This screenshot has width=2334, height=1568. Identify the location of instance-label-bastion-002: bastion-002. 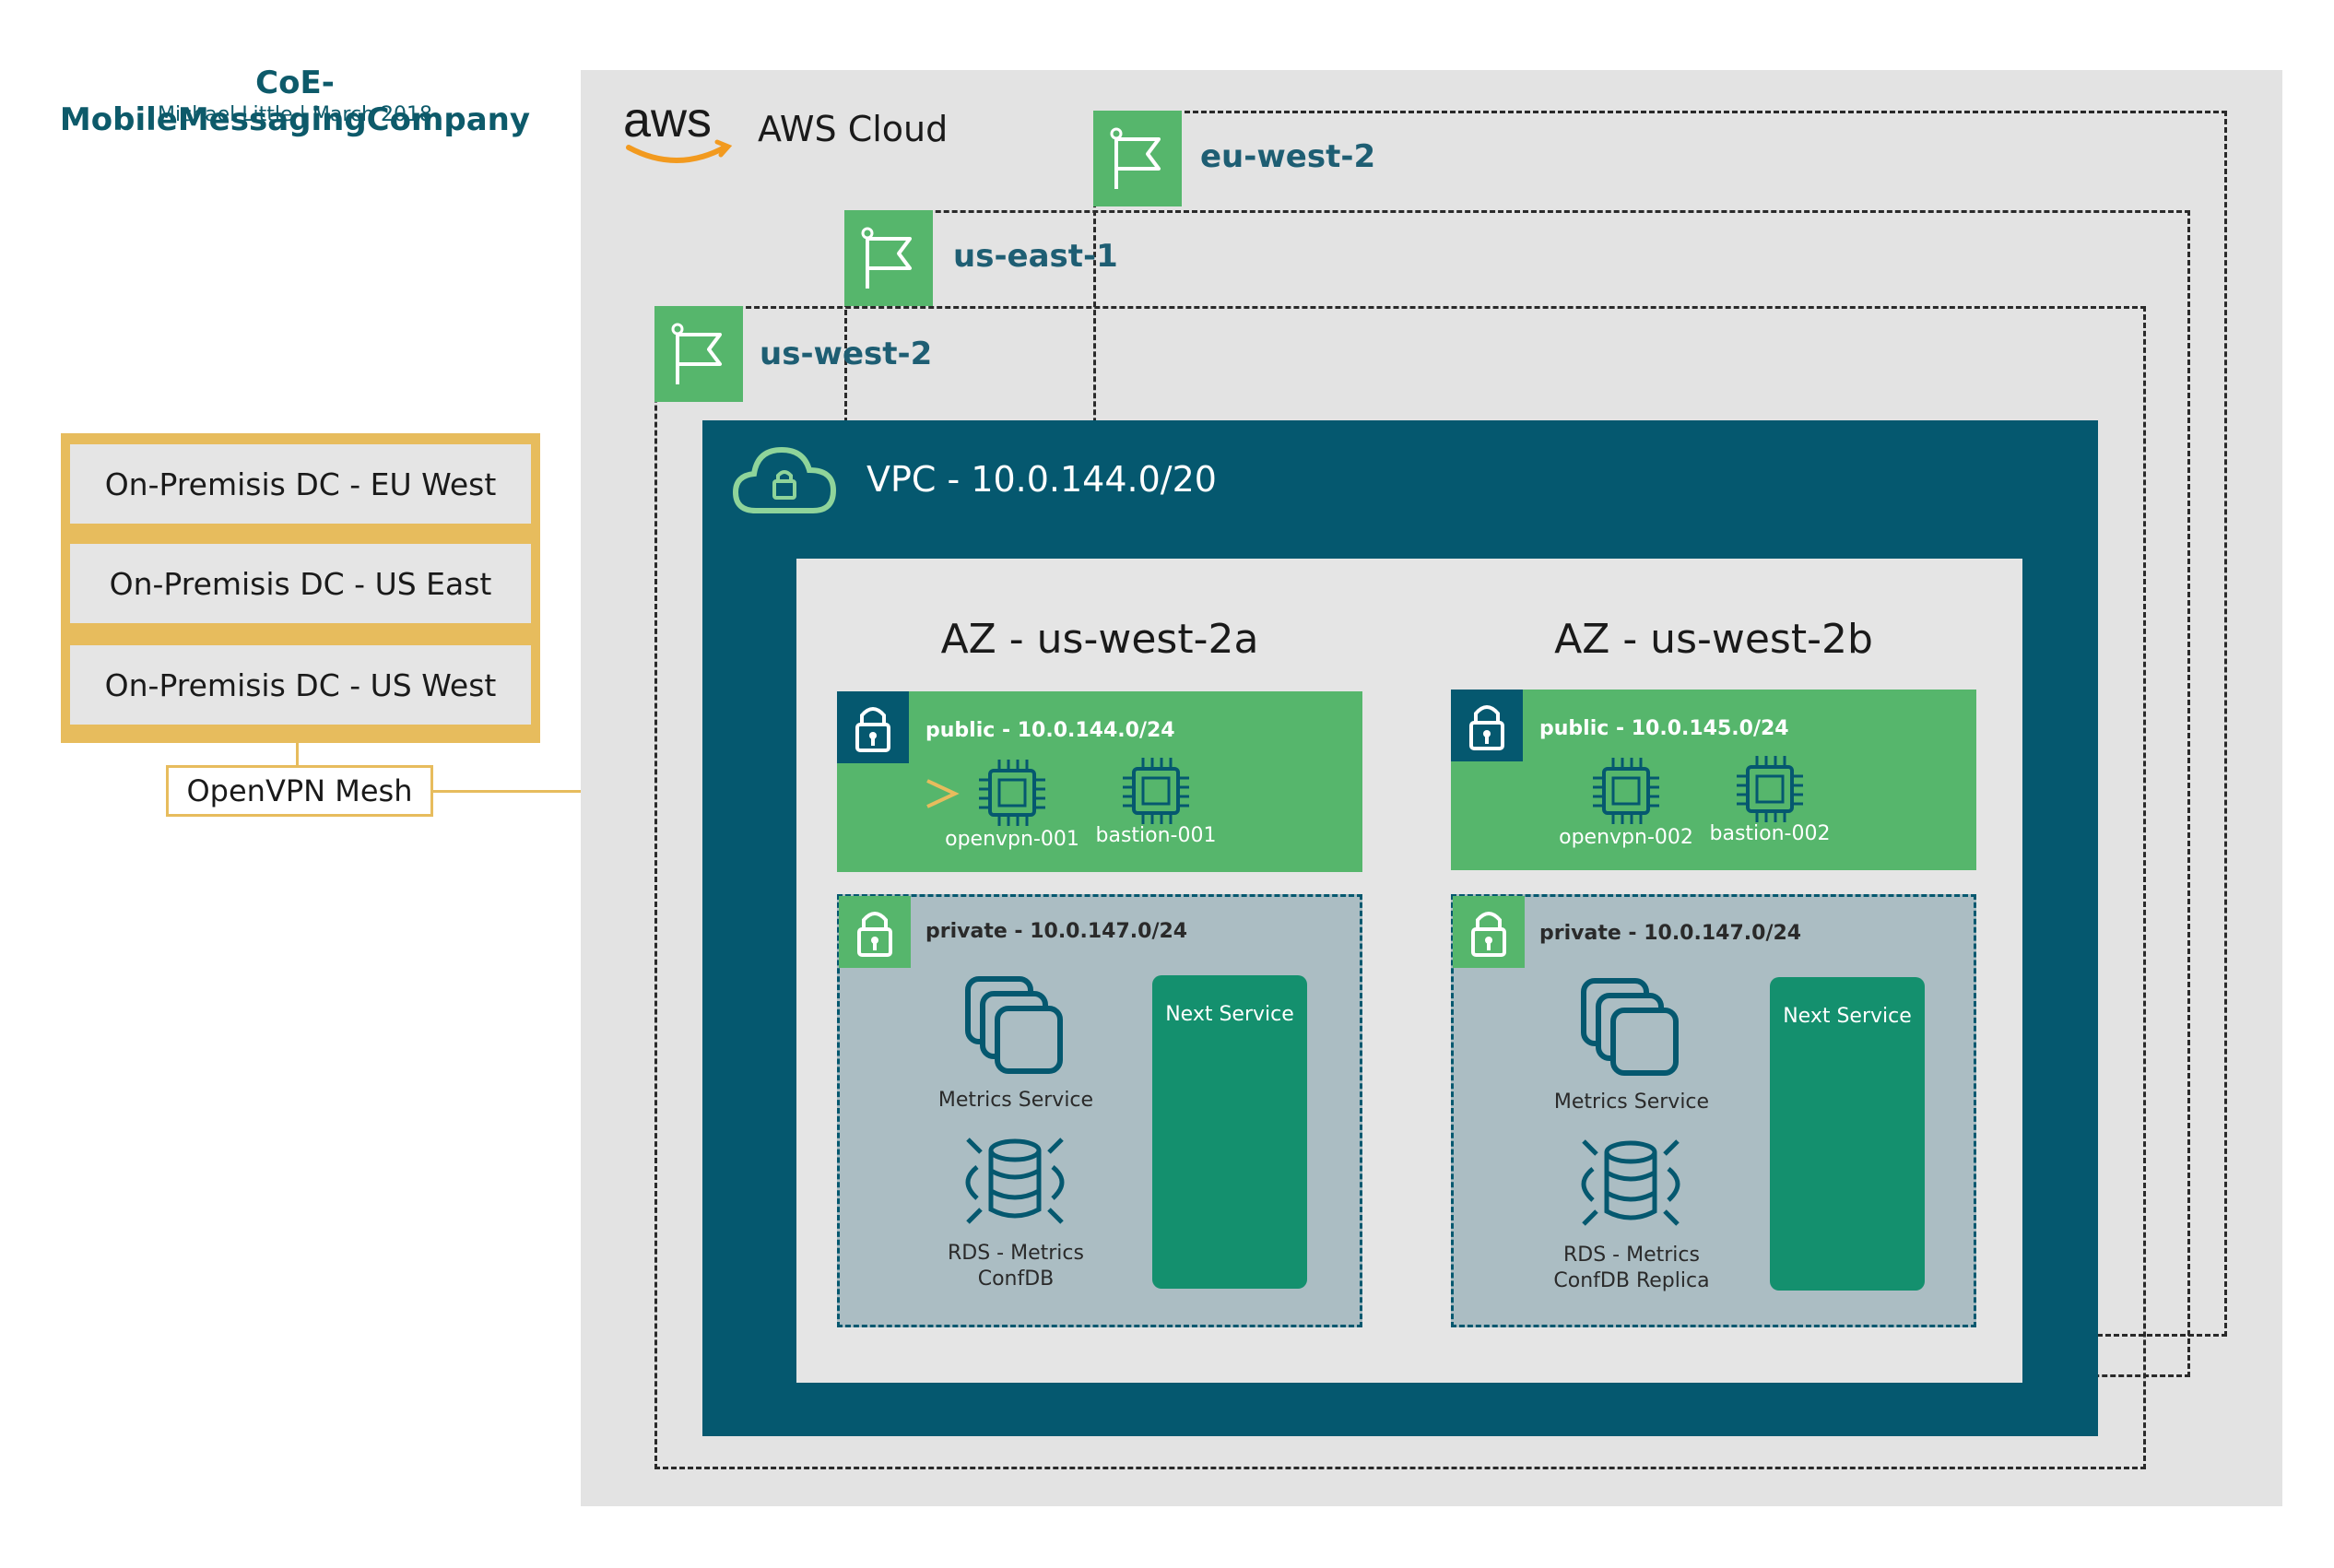
(1770, 834).